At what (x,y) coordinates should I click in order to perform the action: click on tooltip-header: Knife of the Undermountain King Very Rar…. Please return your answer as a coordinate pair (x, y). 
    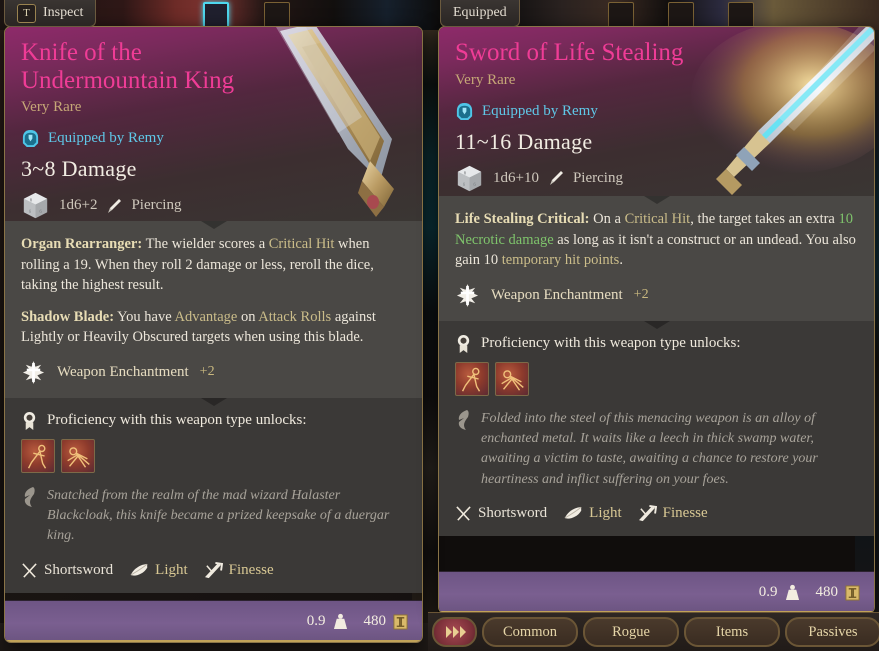
    Looking at the image, I should click on (213, 124).